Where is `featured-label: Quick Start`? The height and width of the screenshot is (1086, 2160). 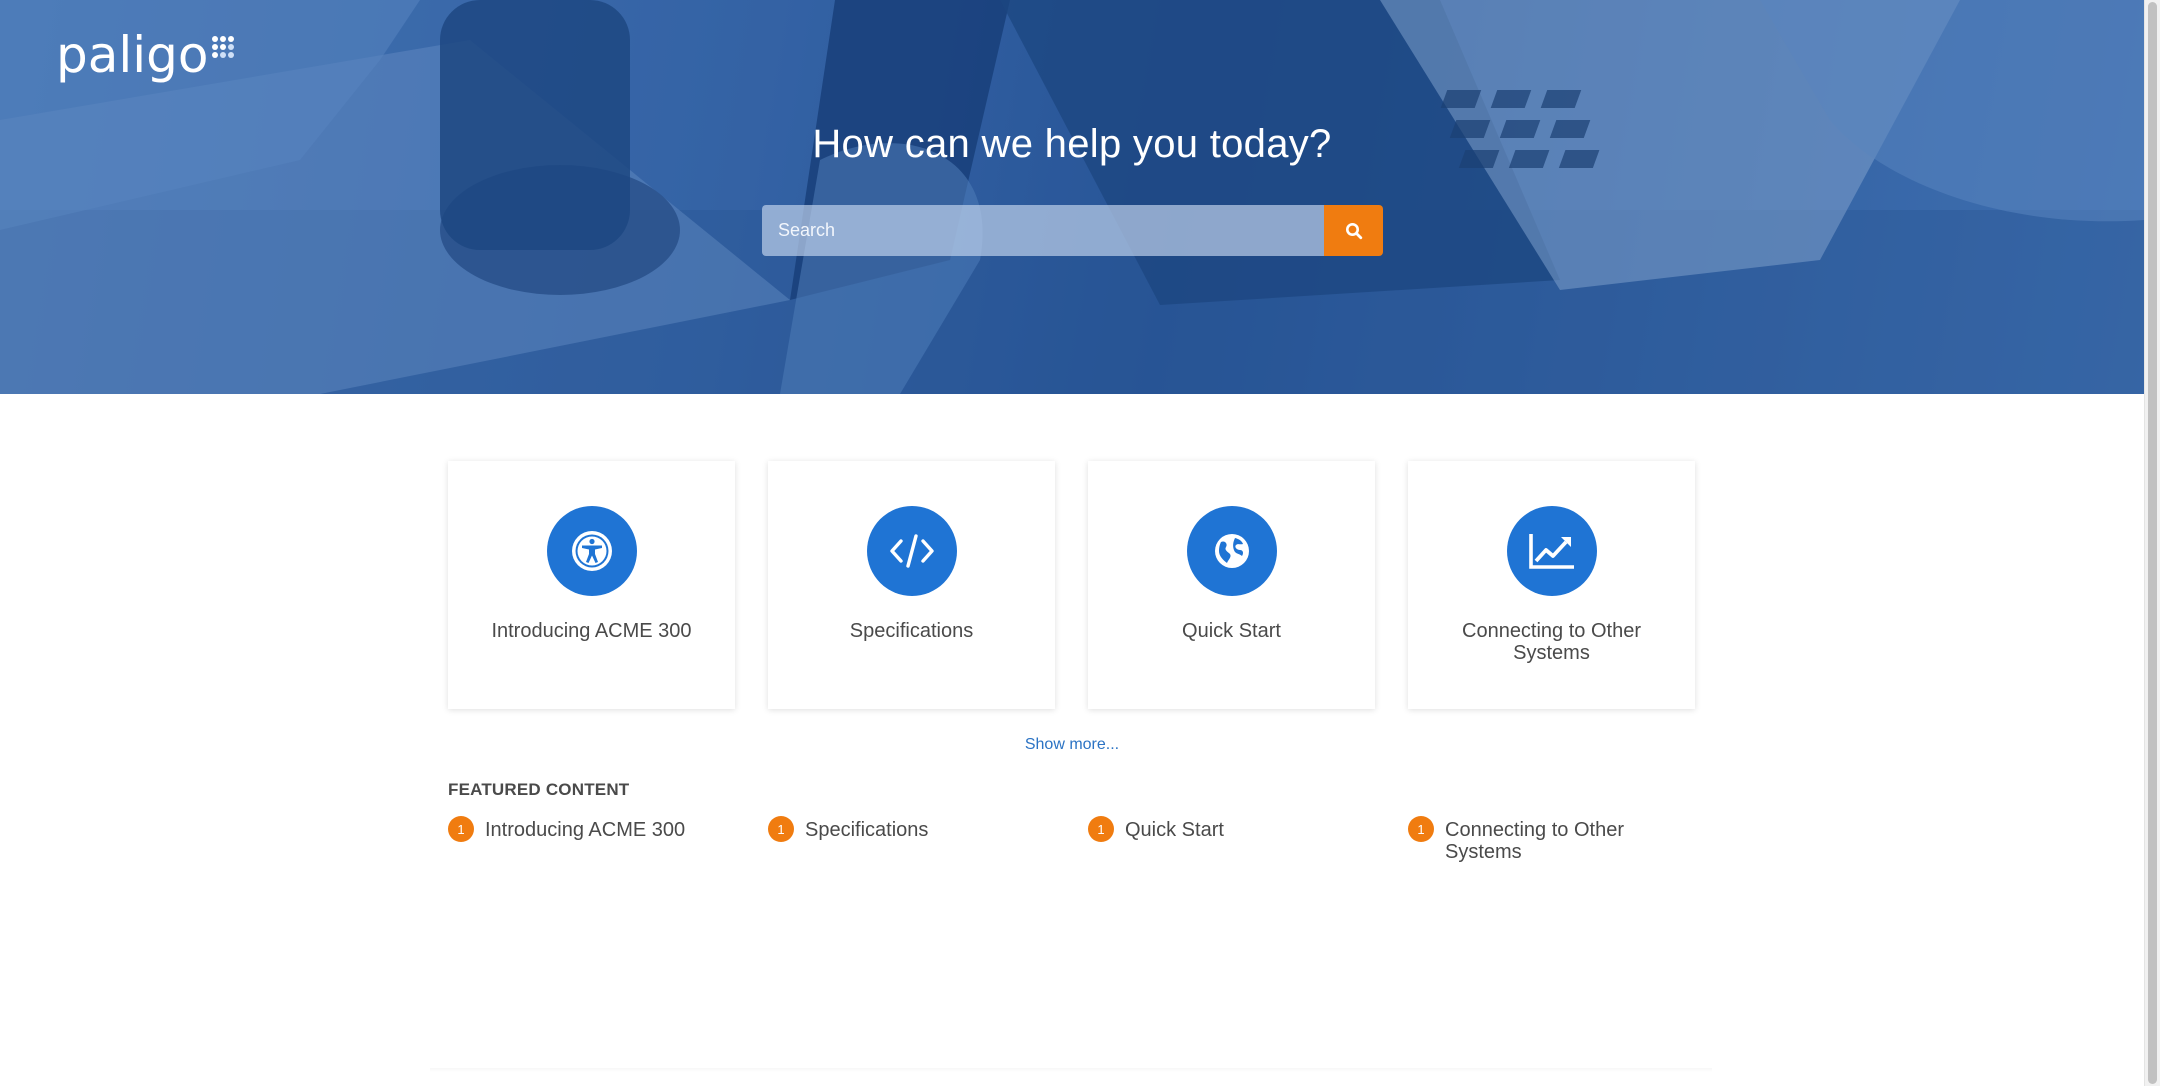 featured-label: Quick Start is located at coordinates (1174, 830).